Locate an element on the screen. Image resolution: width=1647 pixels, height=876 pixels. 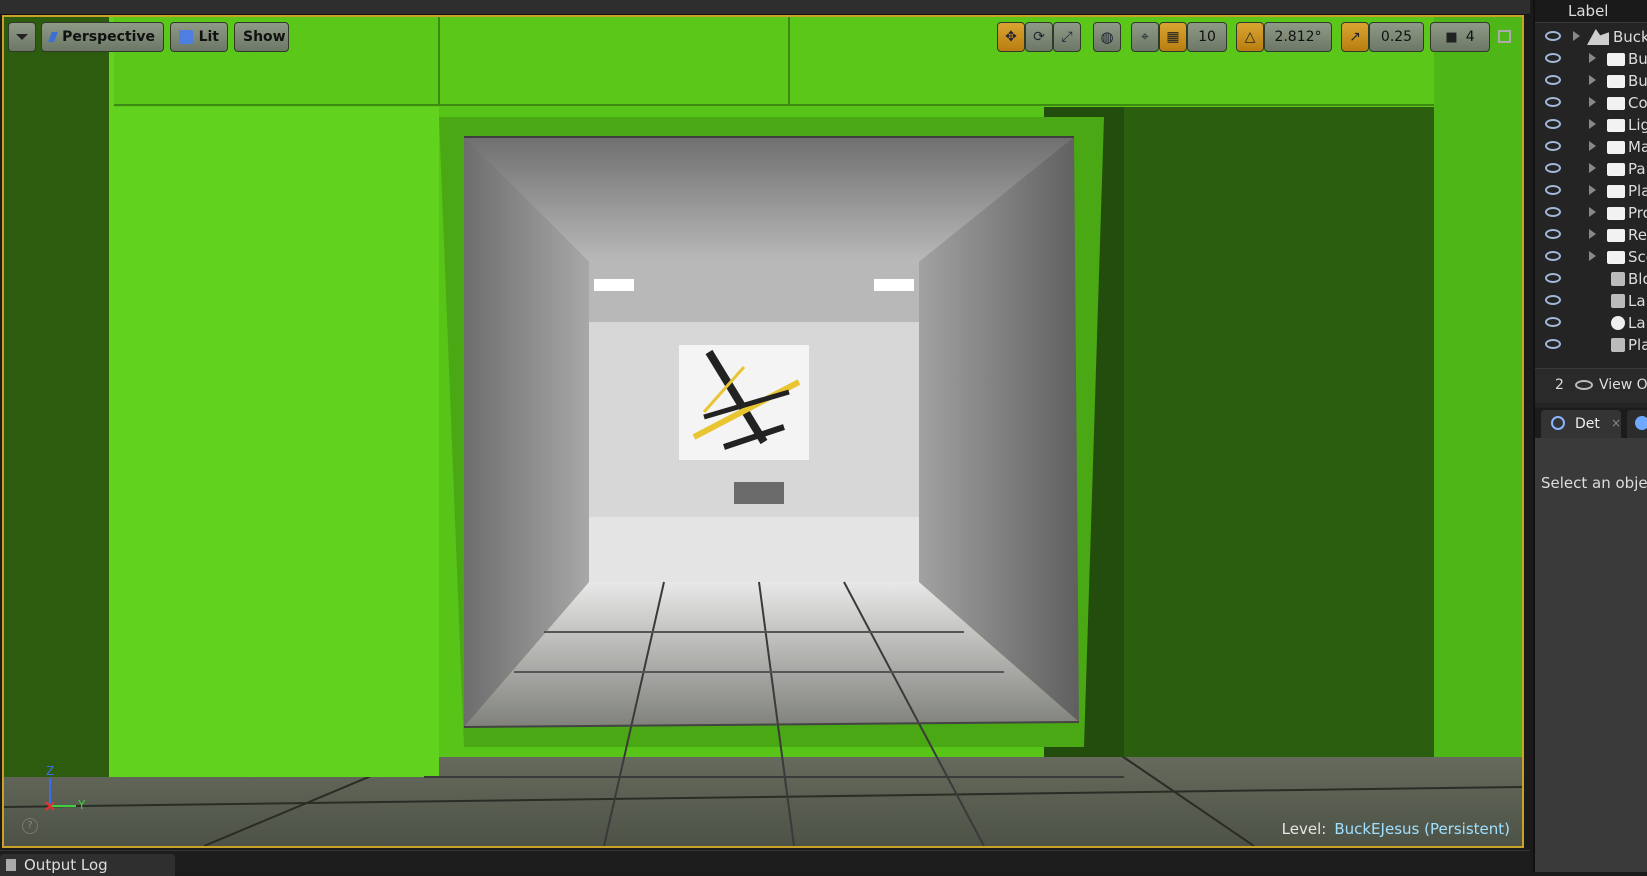
maximize-icon is located at coordinates (1504, 36).